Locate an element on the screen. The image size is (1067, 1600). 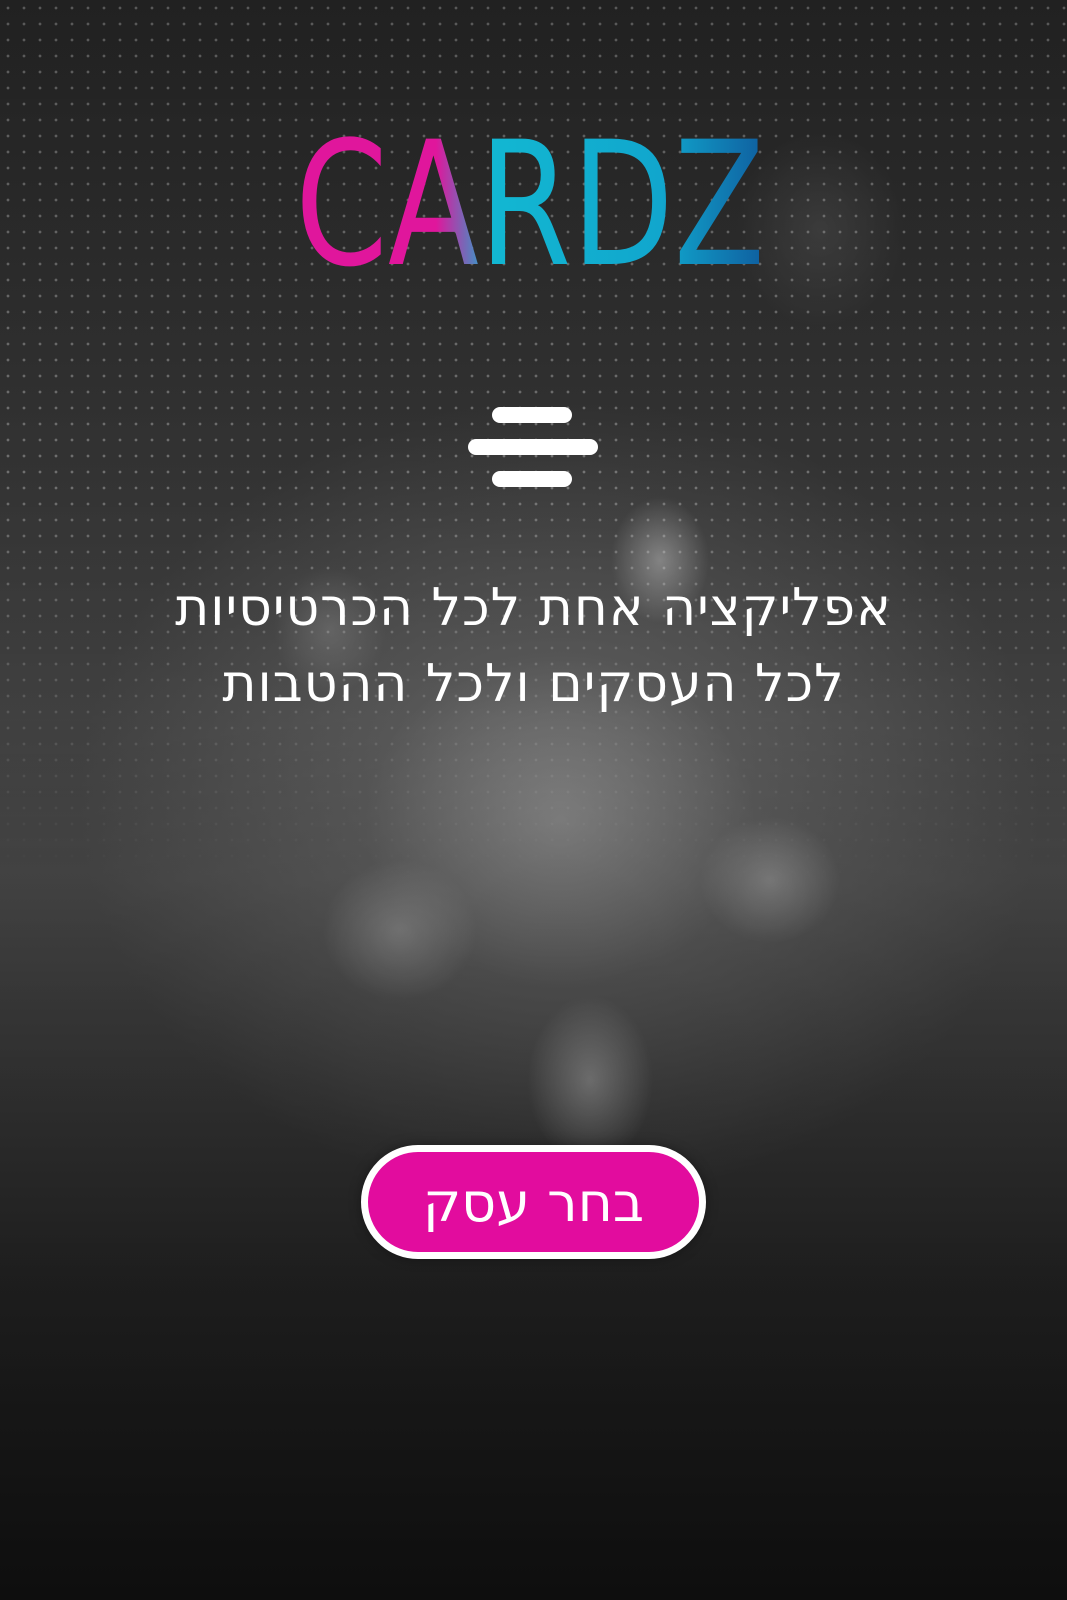
logo-text: CARDZ is located at coordinates (530, 200).